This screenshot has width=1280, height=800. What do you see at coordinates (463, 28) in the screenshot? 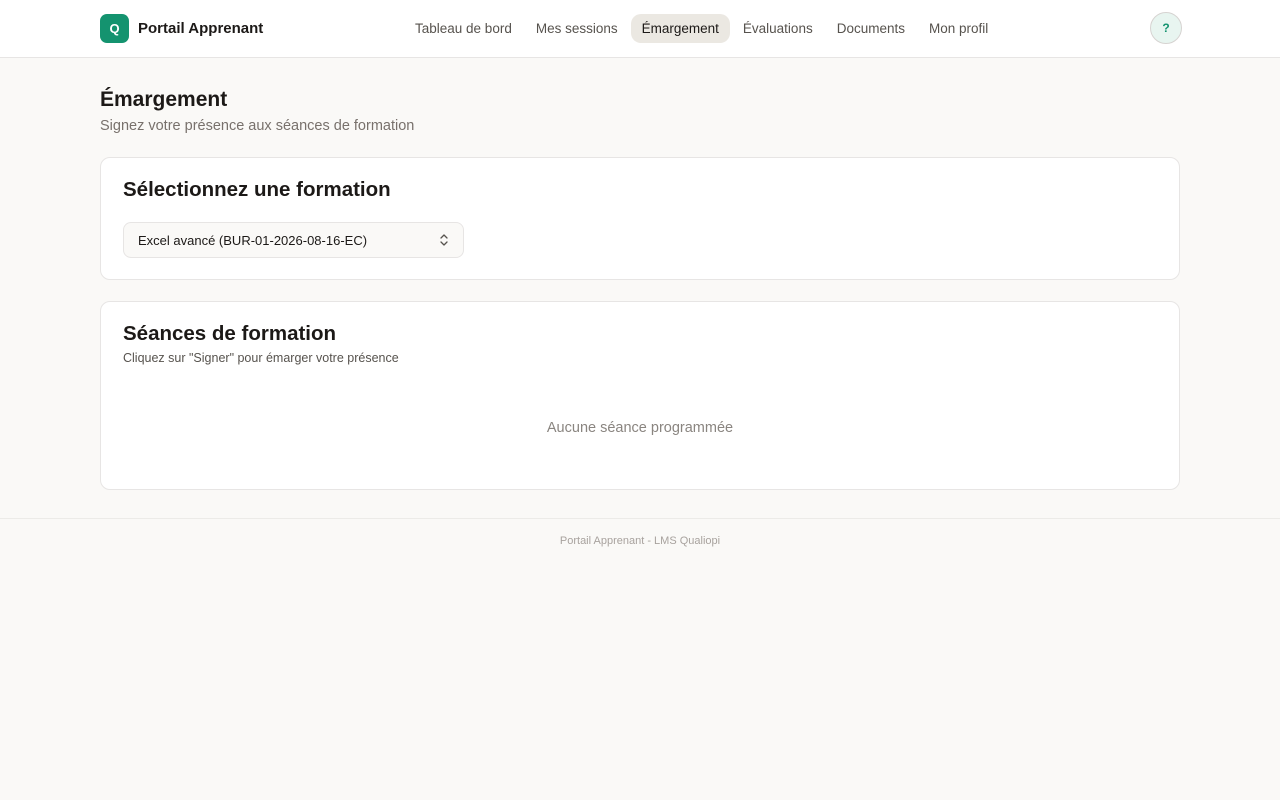
I see `nav-item-tableau-de-bord: Tableau de bord` at bounding box center [463, 28].